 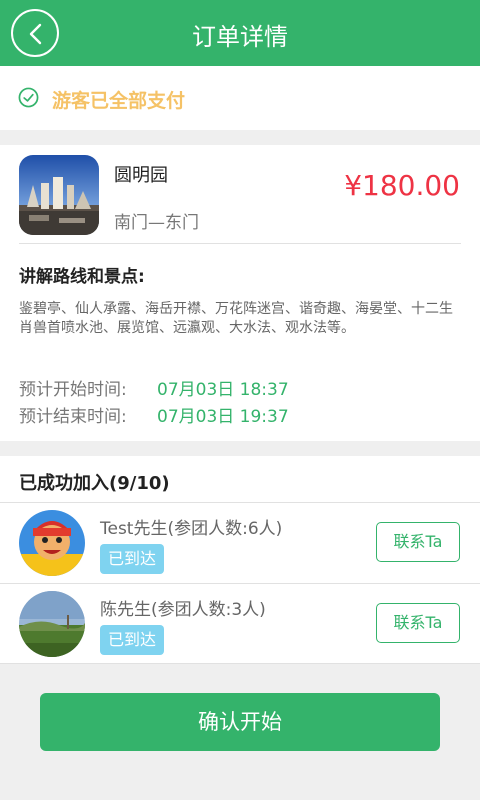 I want to click on app-header: 订单详情, so click(x=240, y=33).